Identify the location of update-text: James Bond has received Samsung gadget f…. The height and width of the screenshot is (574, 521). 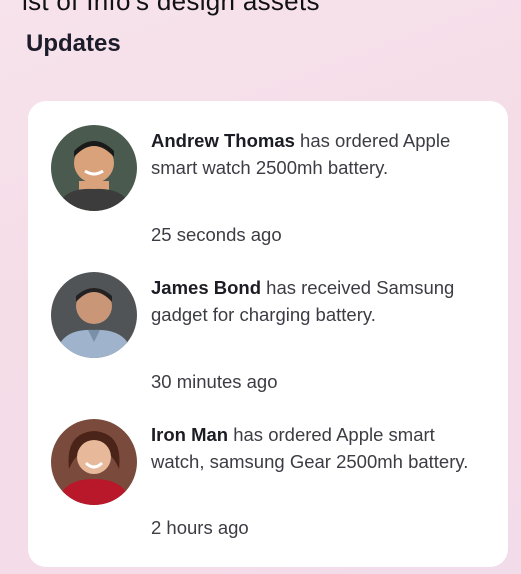
(316, 301).